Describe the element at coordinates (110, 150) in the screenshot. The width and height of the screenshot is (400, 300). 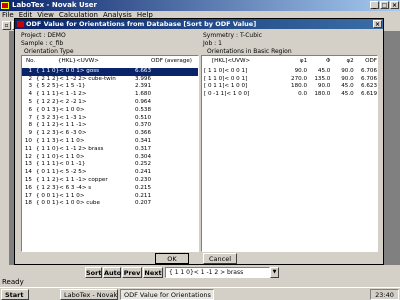
I see `orientation-row: 11 { 1 1 0}< 1 -1 2> brass 0.317` at that location.